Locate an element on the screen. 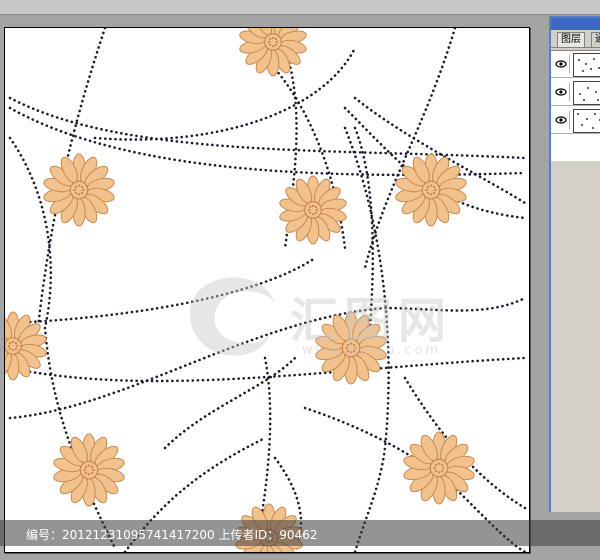 The height and width of the screenshot is (560, 600). panel-title-bar is located at coordinates (575, 24).